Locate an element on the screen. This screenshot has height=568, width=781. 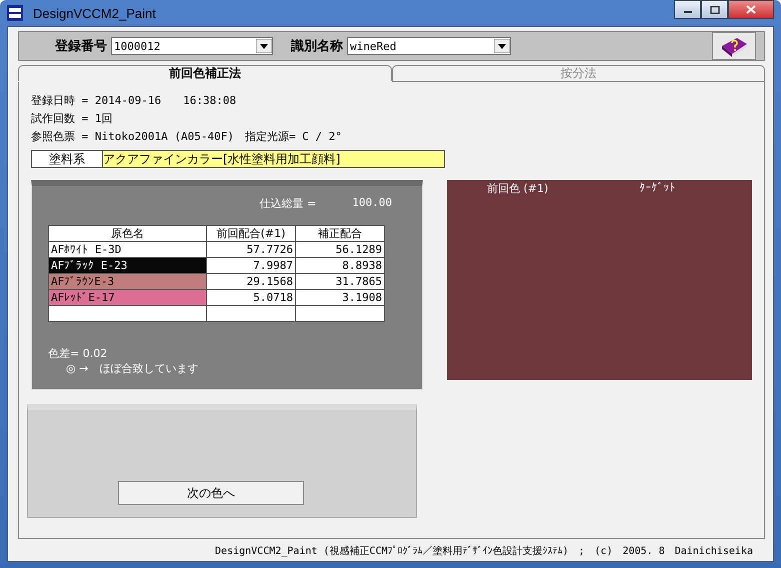
help-button is located at coordinates (734, 46).